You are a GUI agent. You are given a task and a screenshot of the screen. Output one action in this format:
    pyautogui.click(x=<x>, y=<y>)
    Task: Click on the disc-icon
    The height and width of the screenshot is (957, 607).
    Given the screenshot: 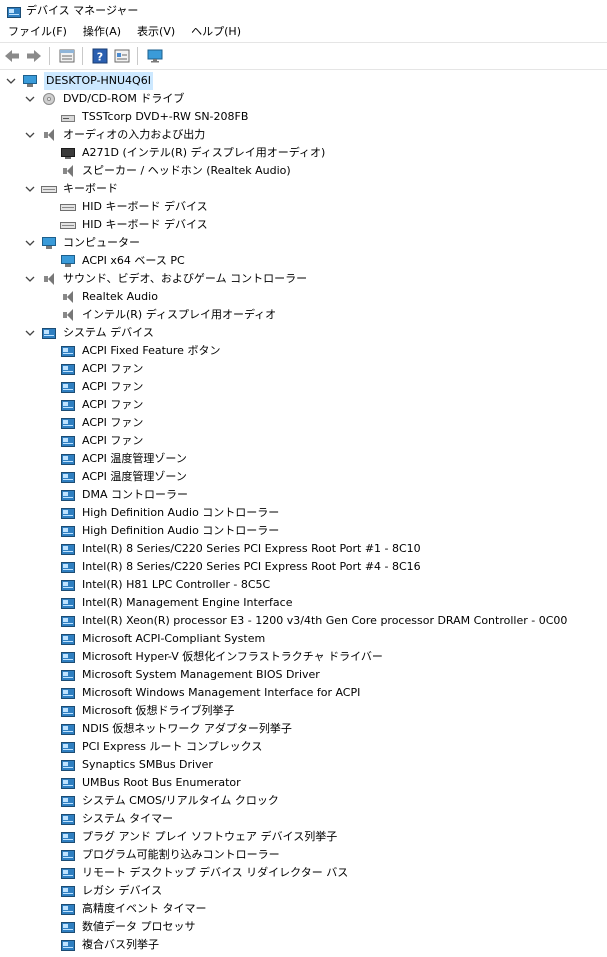 What is the action you would take?
    pyautogui.click(x=49, y=99)
    